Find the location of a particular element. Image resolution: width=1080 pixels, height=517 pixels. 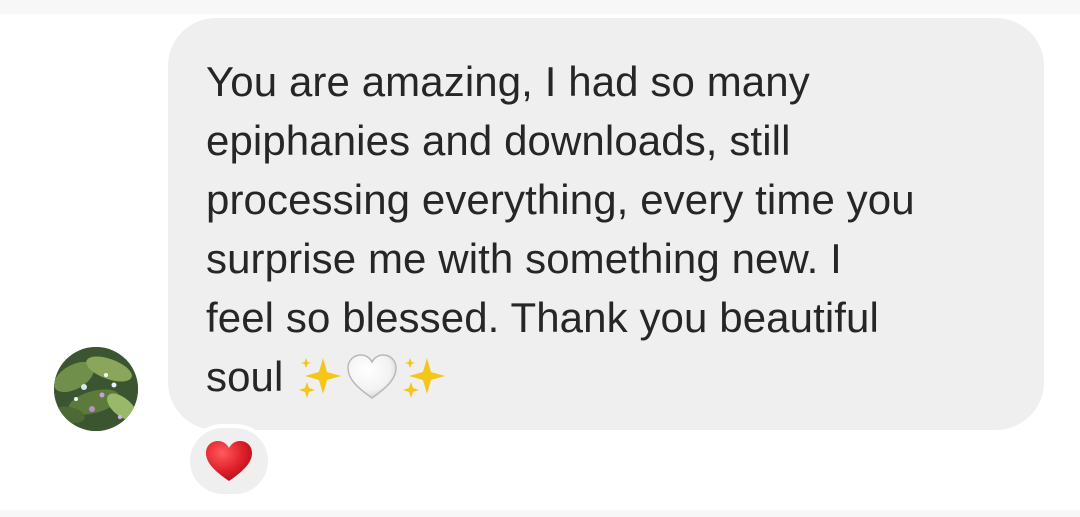

red-heart-icon is located at coordinates (229, 461).